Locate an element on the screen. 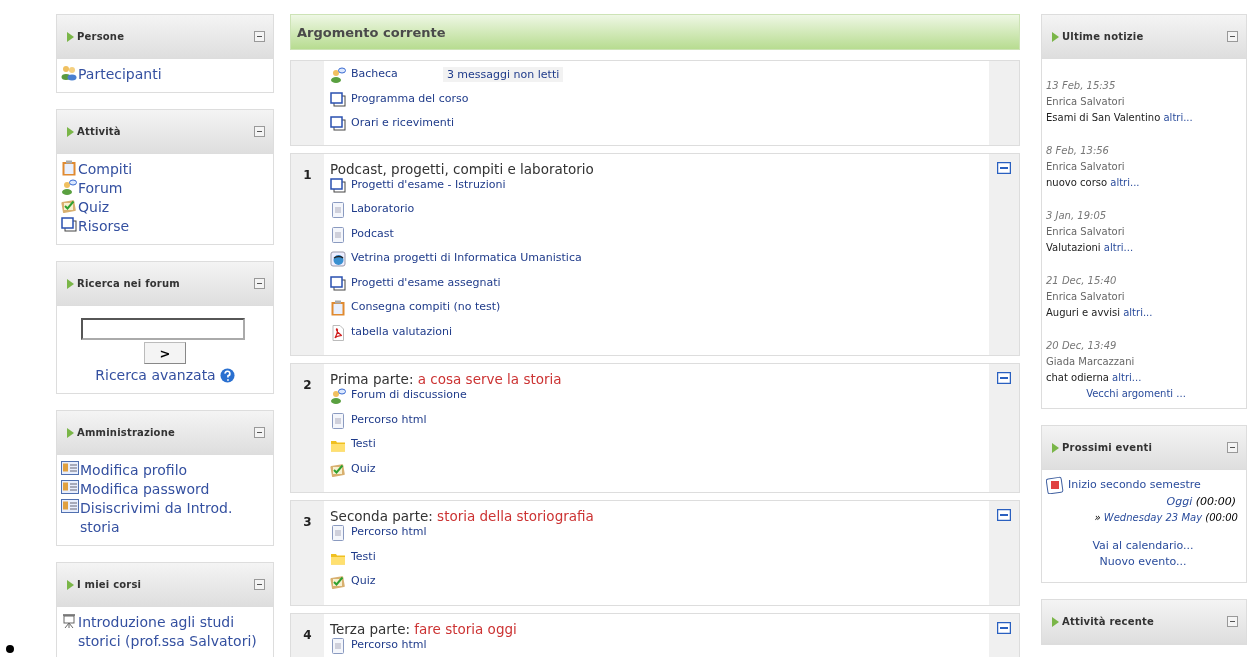 This screenshot has height=657, width=1247. presentation-board-icon is located at coordinates (69, 621).